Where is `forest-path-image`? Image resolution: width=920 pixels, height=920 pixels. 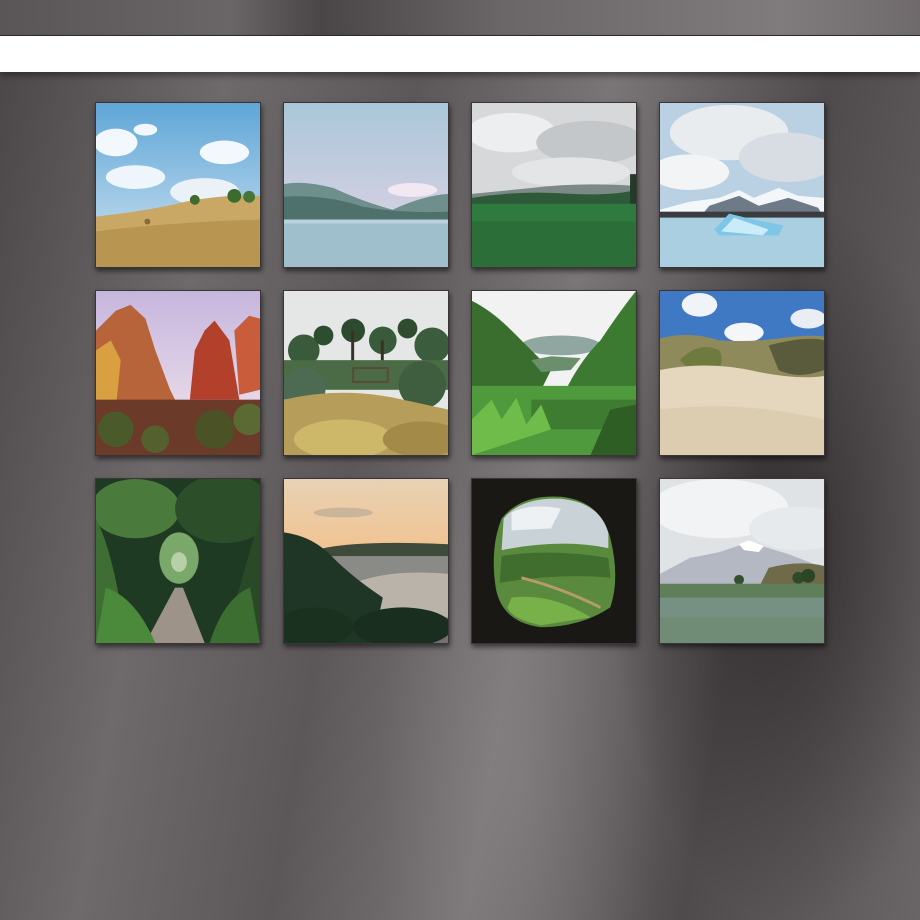
forest-path-image is located at coordinates (178, 561).